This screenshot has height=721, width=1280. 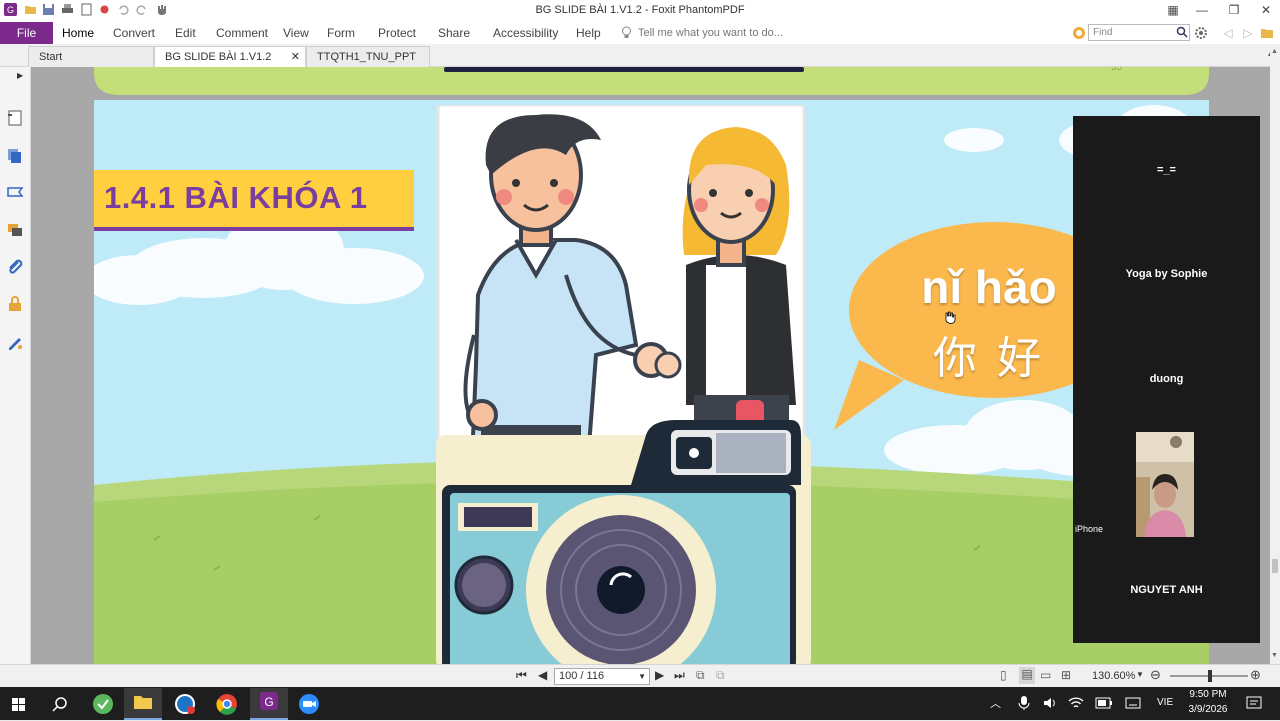 What do you see at coordinates (15, 230) in the screenshot?
I see `comments-icon` at bounding box center [15, 230].